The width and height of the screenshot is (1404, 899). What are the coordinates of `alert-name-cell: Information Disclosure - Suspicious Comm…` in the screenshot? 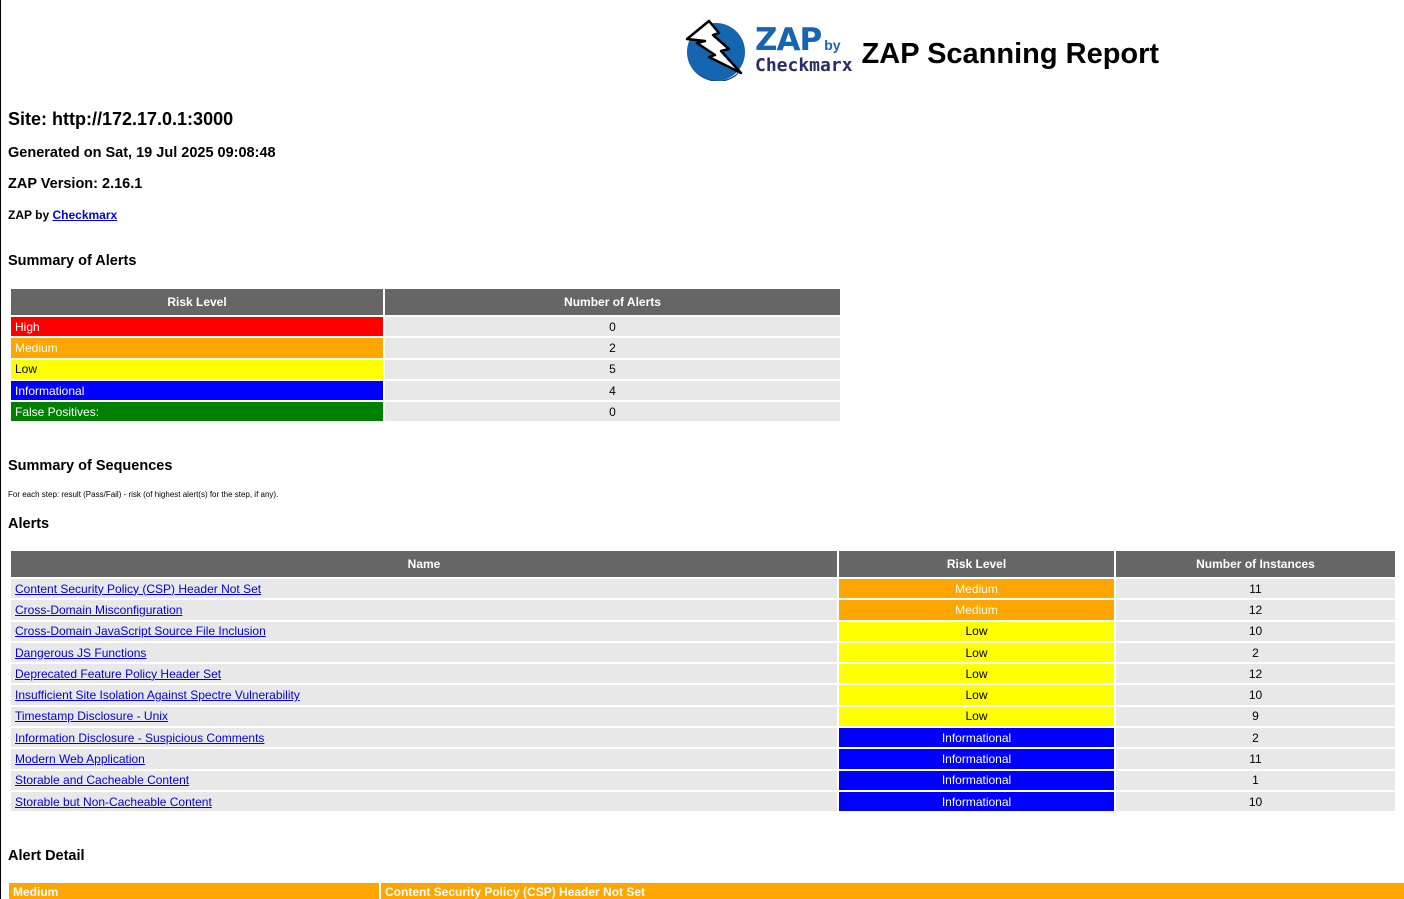 It's located at (424, 738).